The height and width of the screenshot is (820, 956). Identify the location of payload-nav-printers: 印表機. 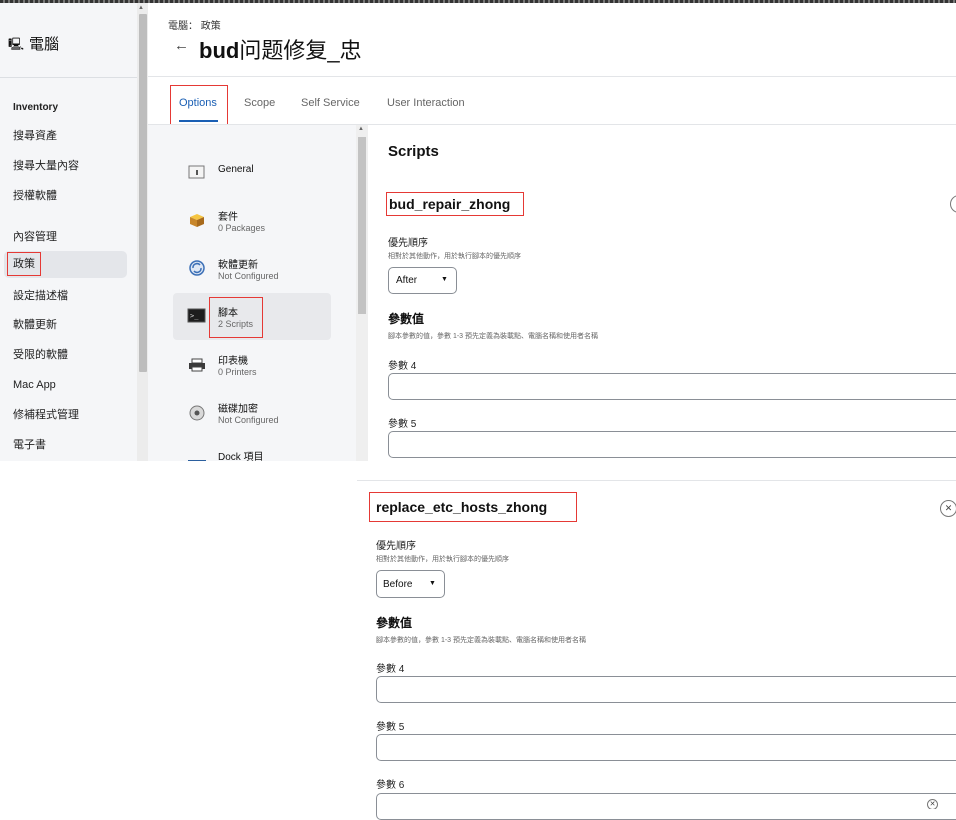
(233, 359).